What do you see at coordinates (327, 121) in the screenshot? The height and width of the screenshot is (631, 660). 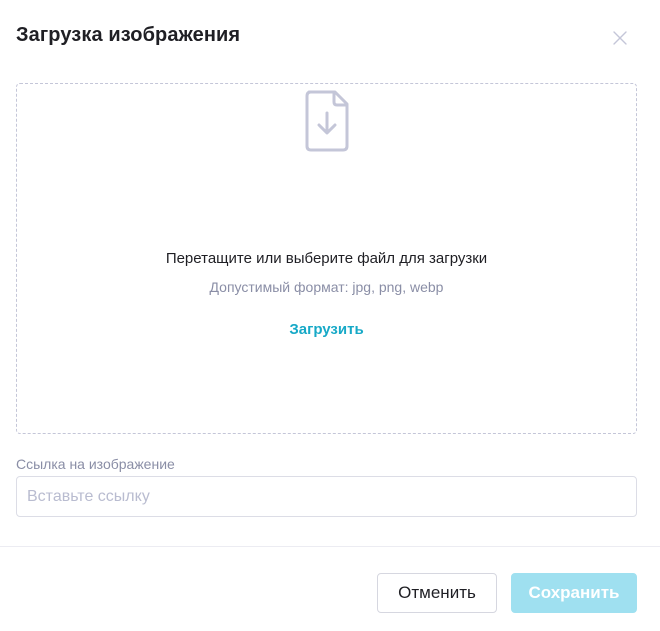 I see `file-download-icon` at bounding box center [327, 121].